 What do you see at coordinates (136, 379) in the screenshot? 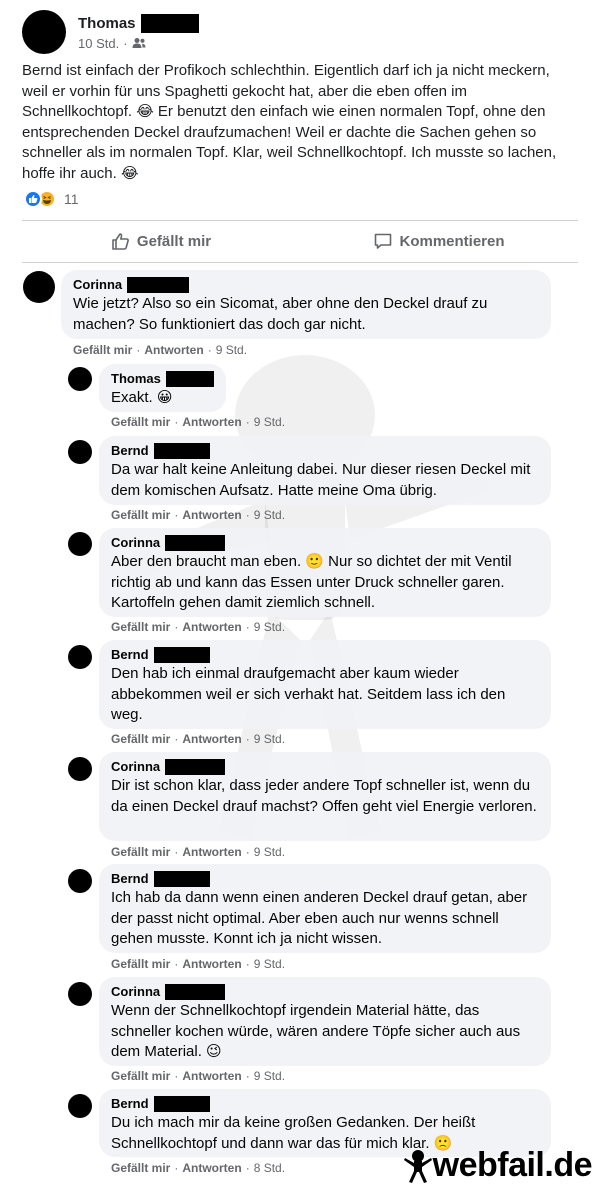
I see `reply-author: Thomas` at bounding box center [136, 379].